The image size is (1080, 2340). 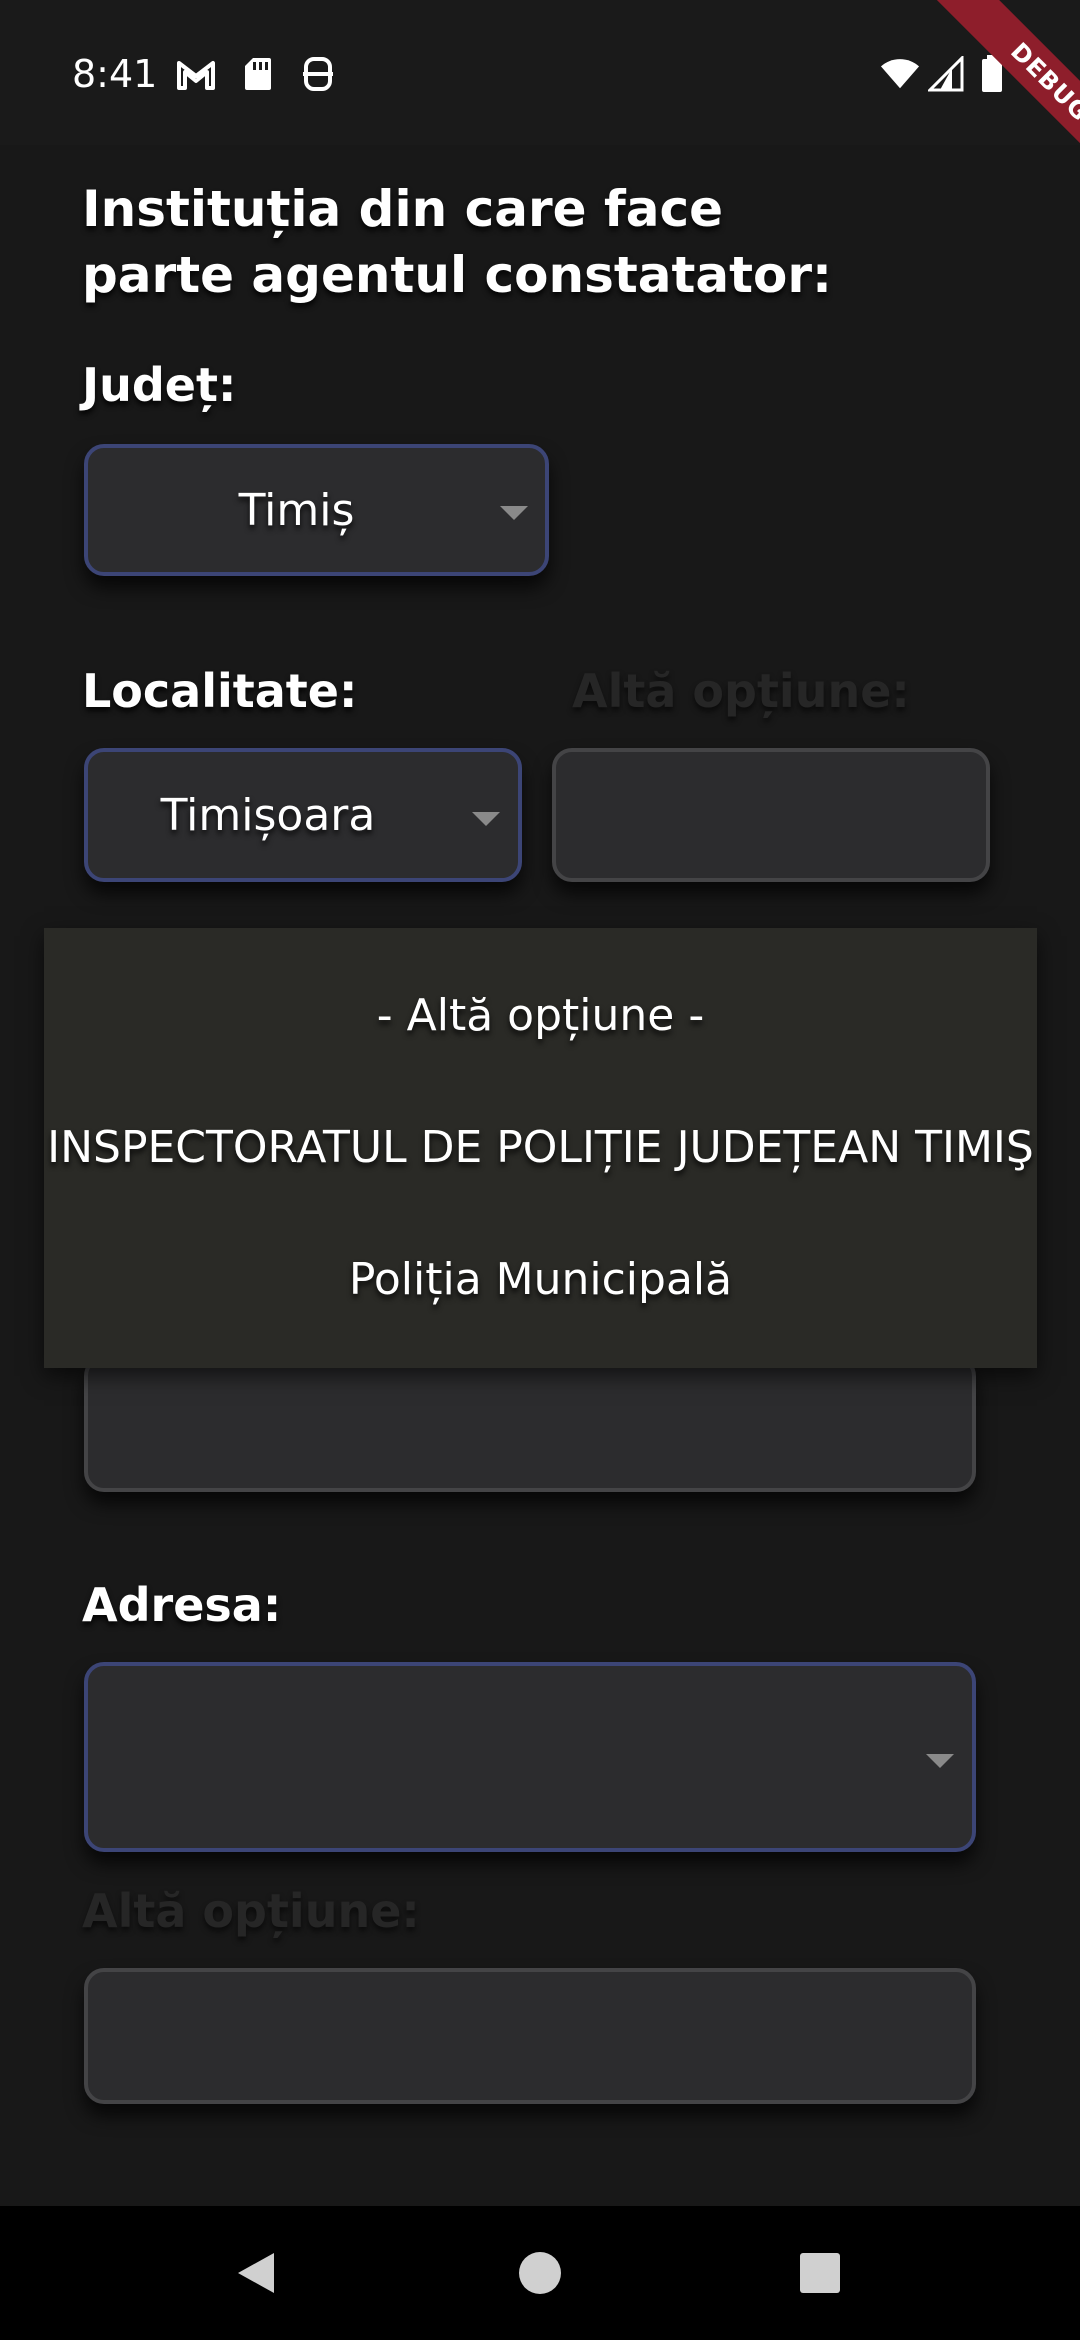 What do you see at coordinates (540, 72) in the screenshot?
I see `status-bar: 8:41` at bounding box center [540, 72].